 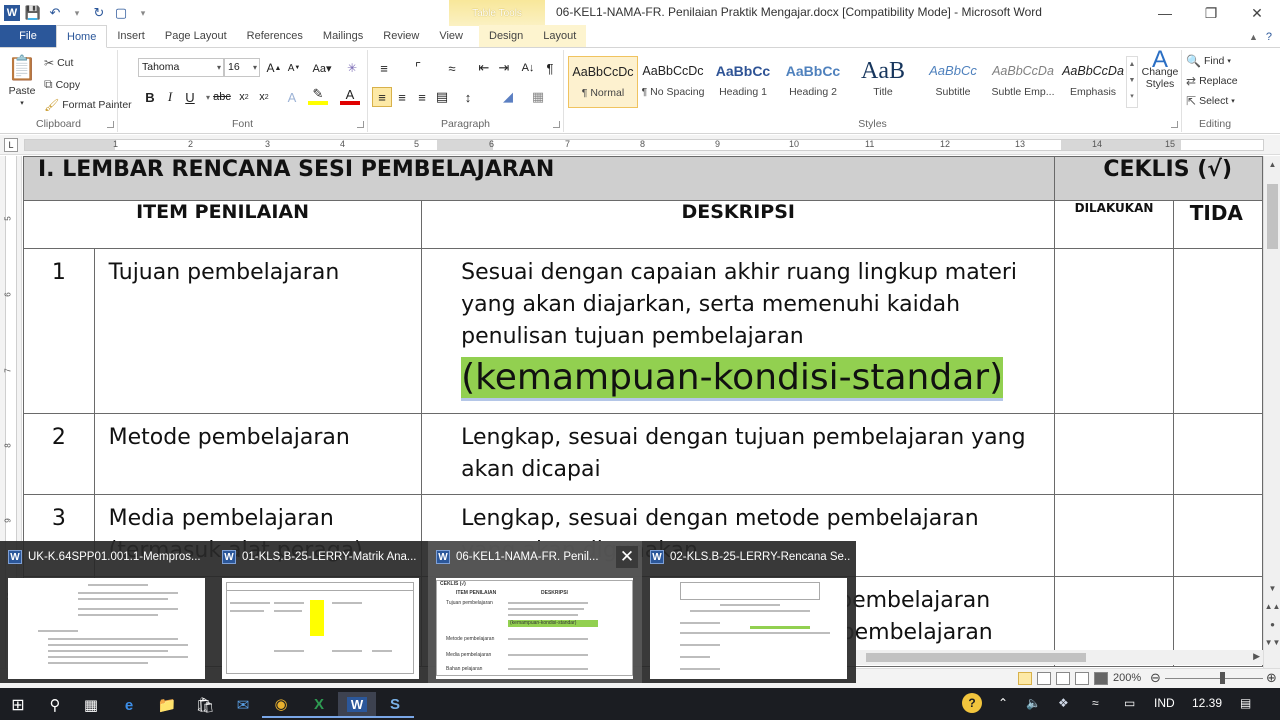 I want to click on paste-button: 📋 Paste ▾, so click(x=22, y=80).